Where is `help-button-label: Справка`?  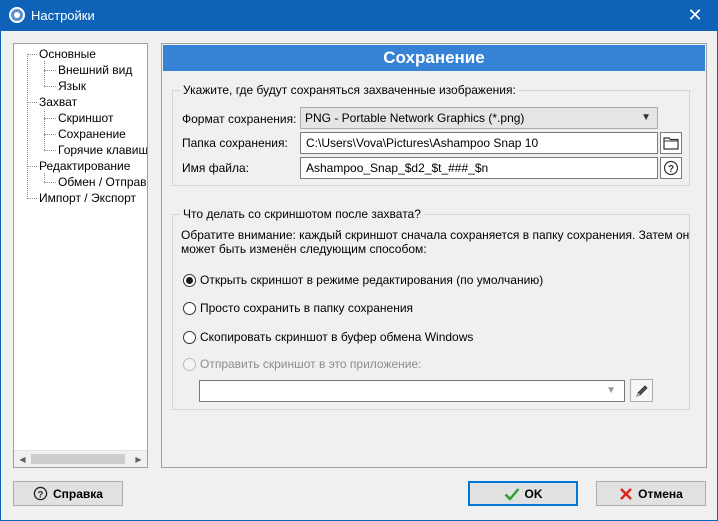 help-button-label: Справка is located at coordinates (78, 493).